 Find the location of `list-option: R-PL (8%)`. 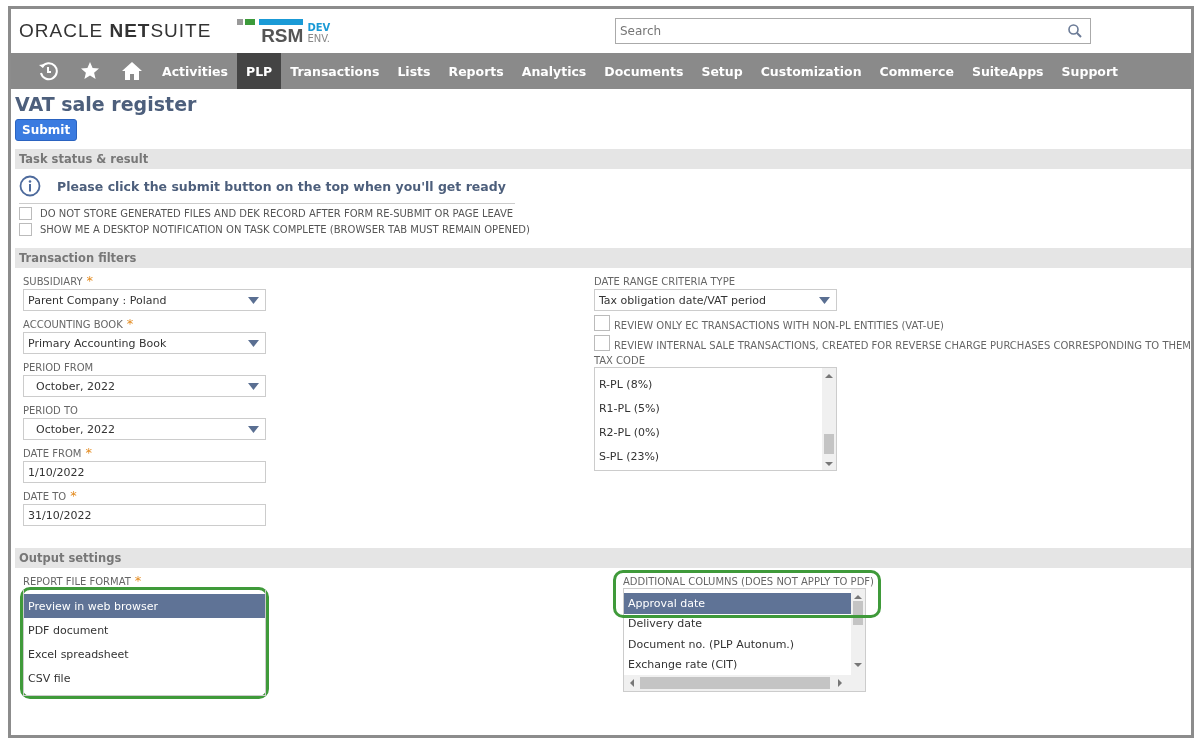

list-option: R-PL (8%) is located at coordinates (708, 384).